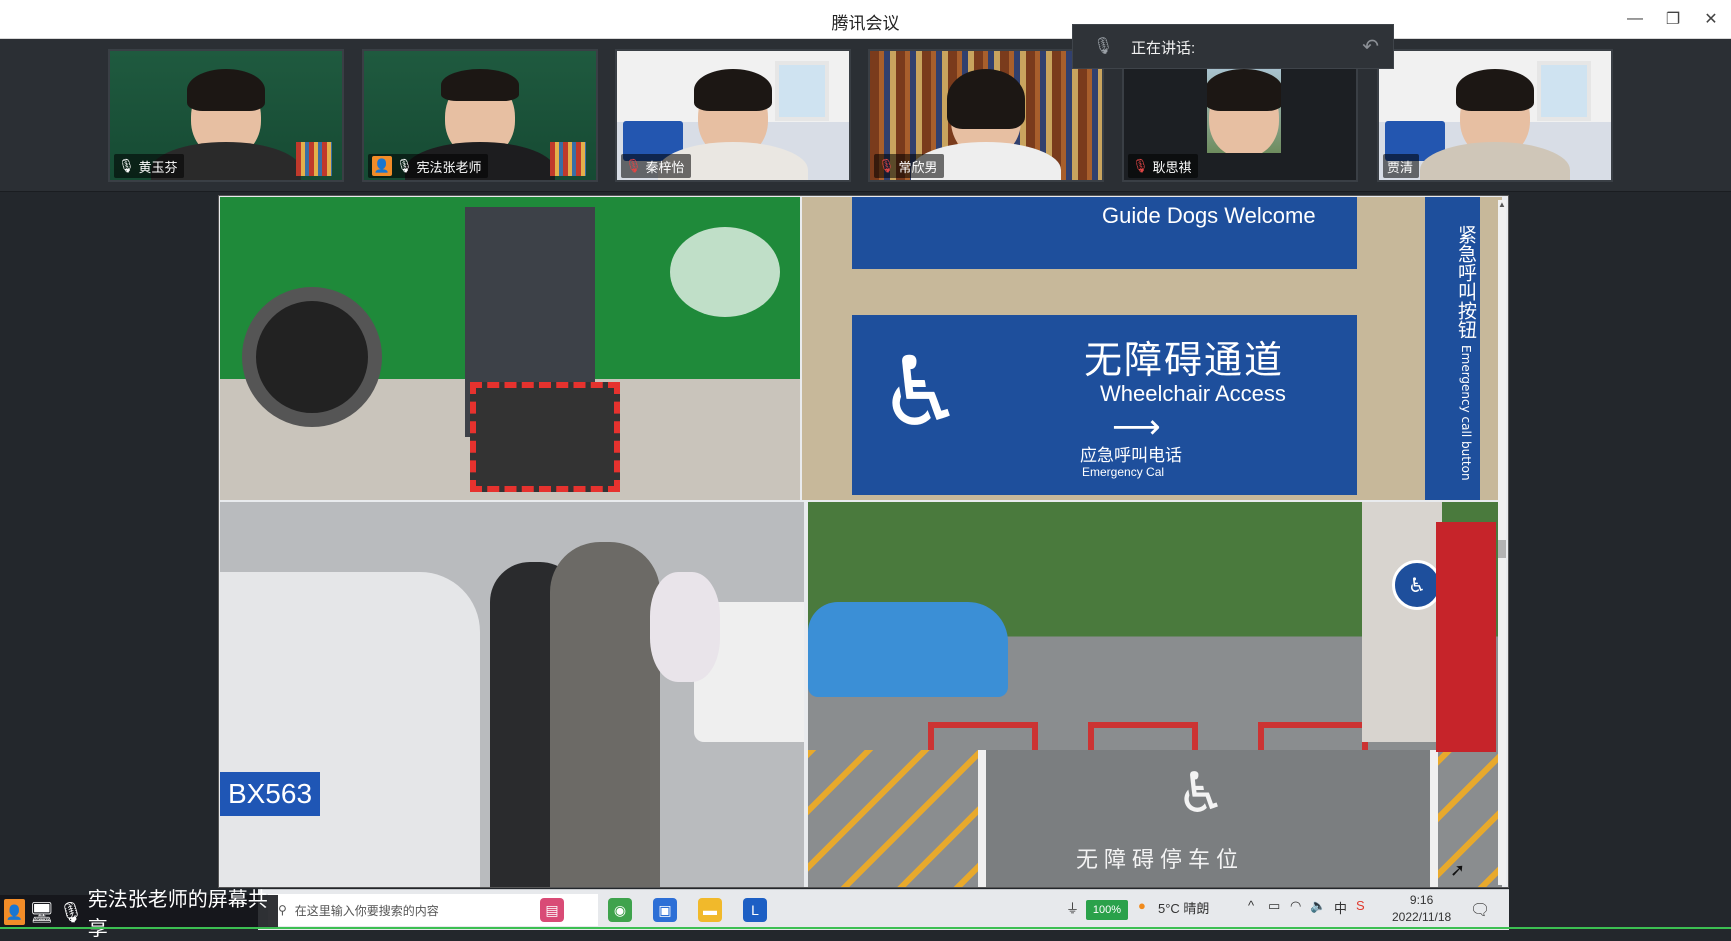  I want to click on folder-icon: ▬, so click(710, 910).